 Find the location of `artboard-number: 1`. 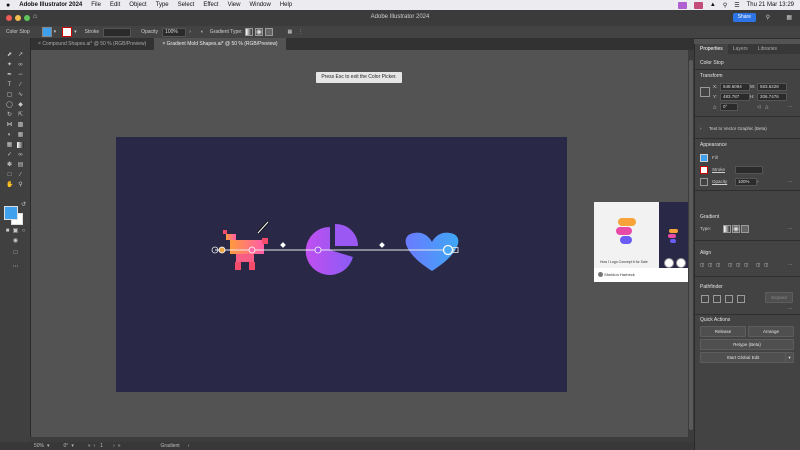

artboard-number: 1 is located at coordinates (101, 446).